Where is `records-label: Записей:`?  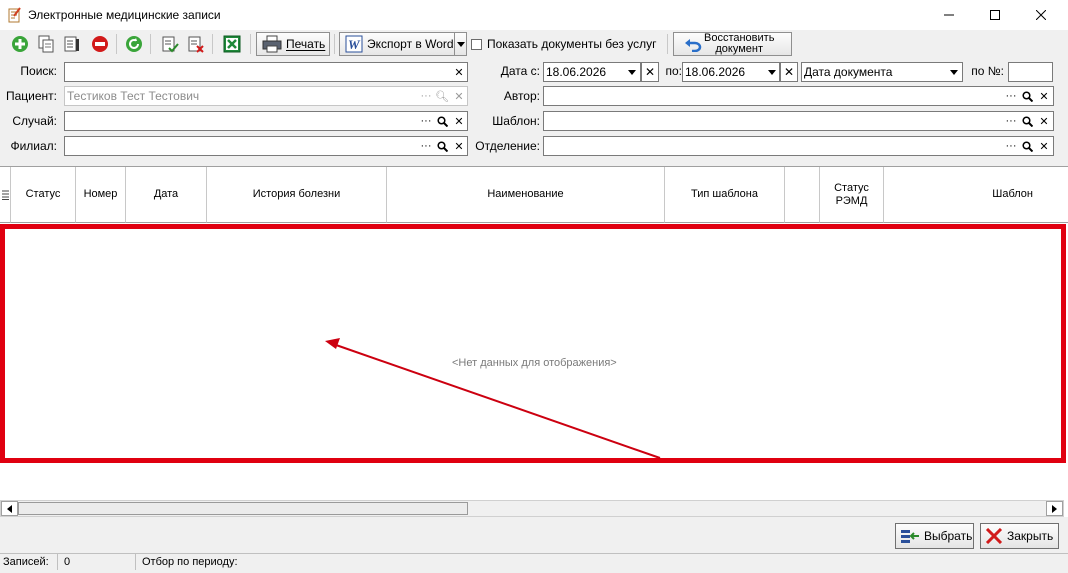 records-label: Записей: is located at coordinates (26, 562).